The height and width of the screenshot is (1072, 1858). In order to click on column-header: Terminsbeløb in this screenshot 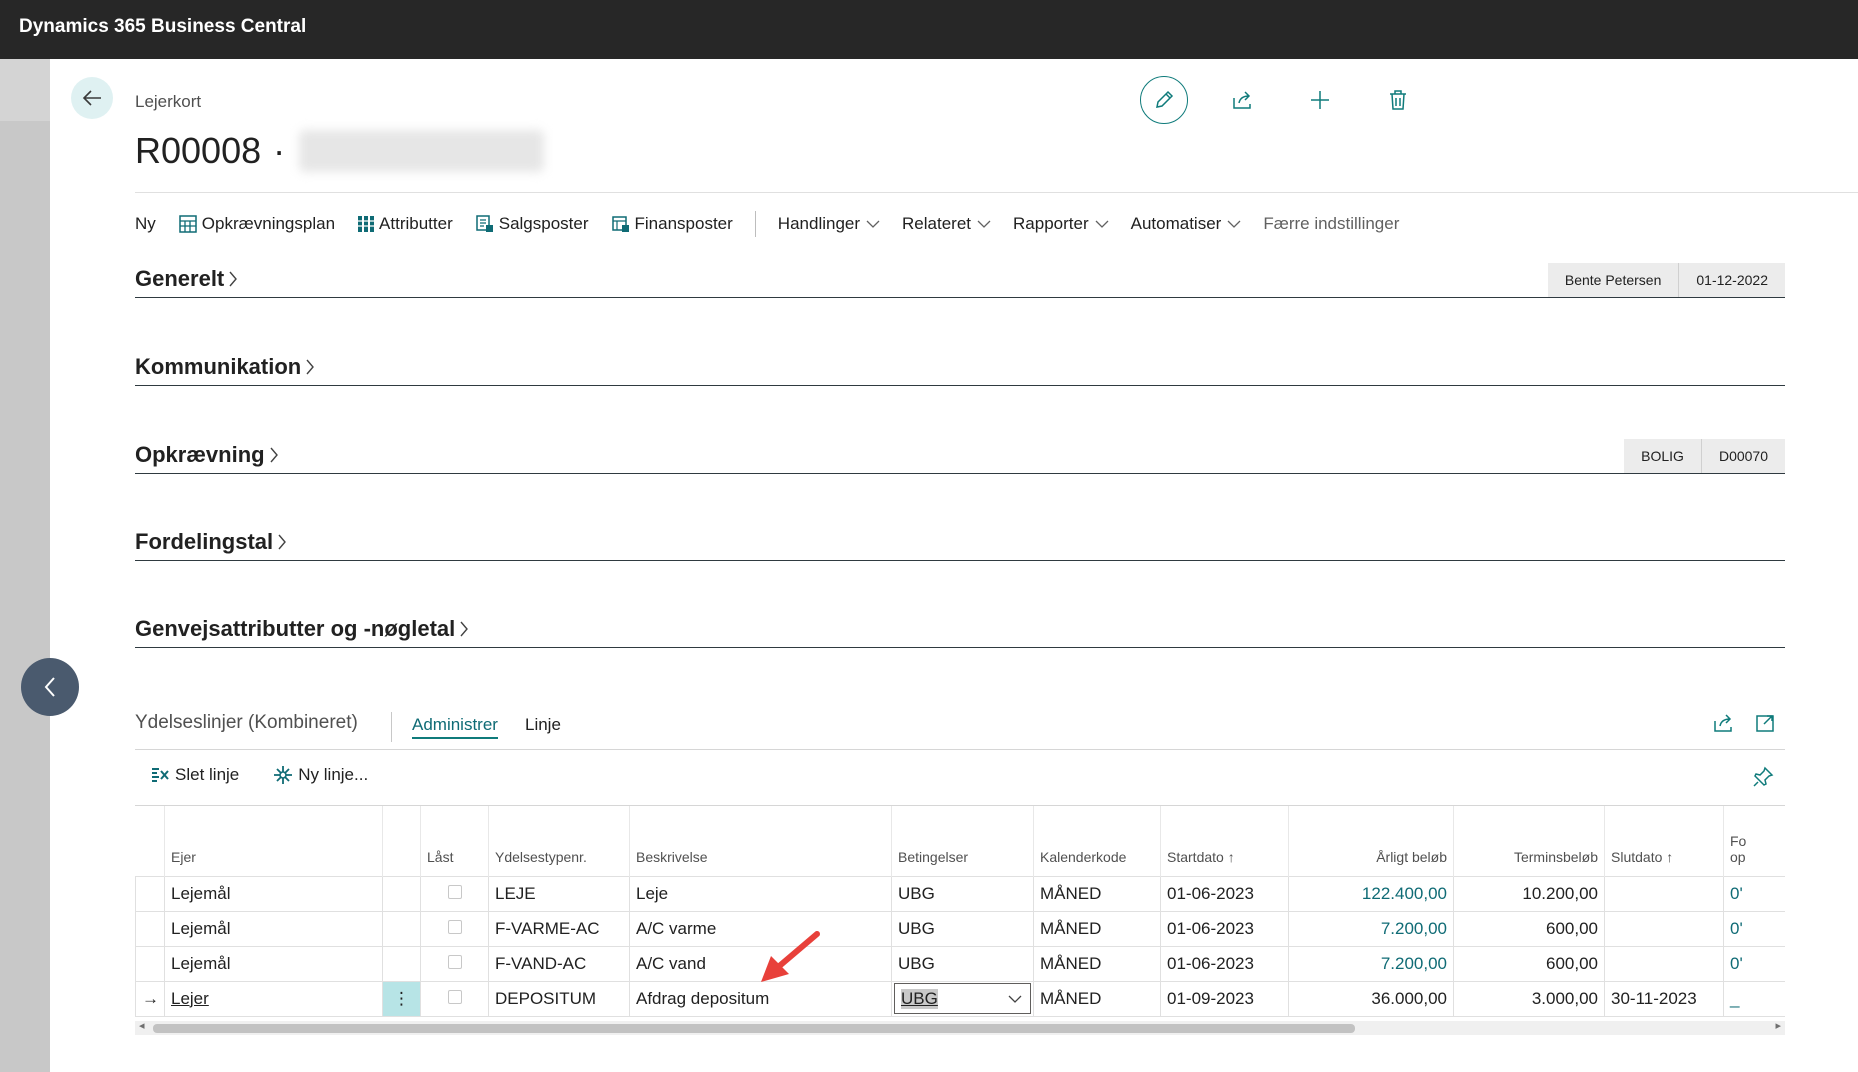, I will do `click(1529, 841)`.